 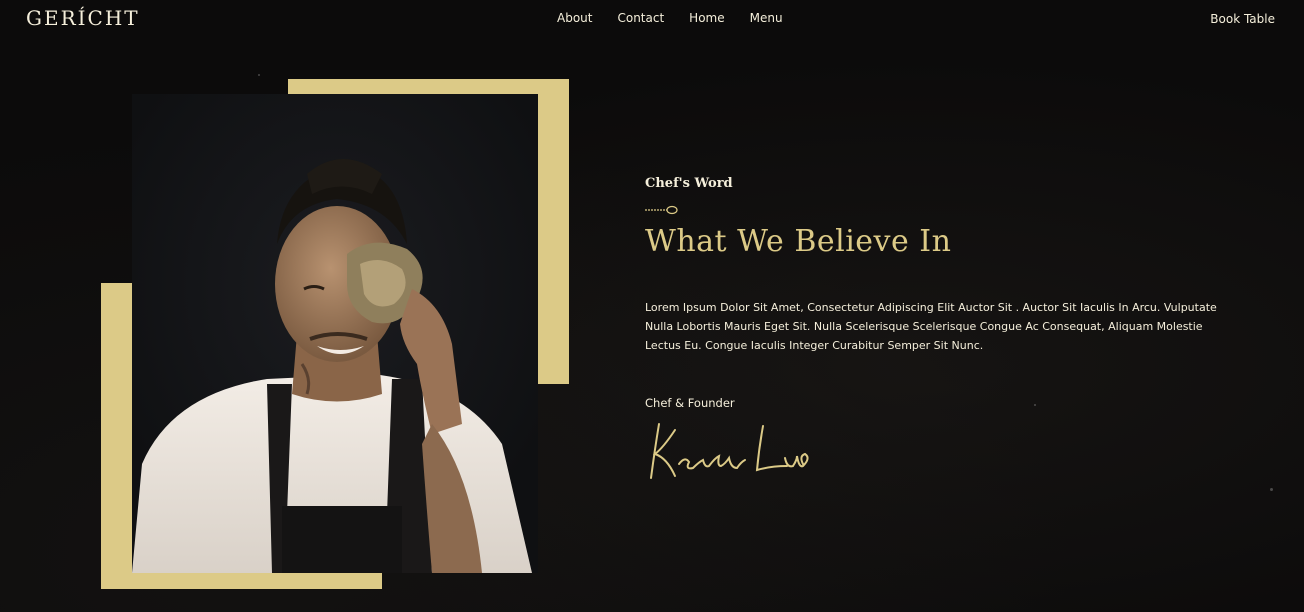 I want to click on section-headline: What We Believe In, so click(x=798, y=241).